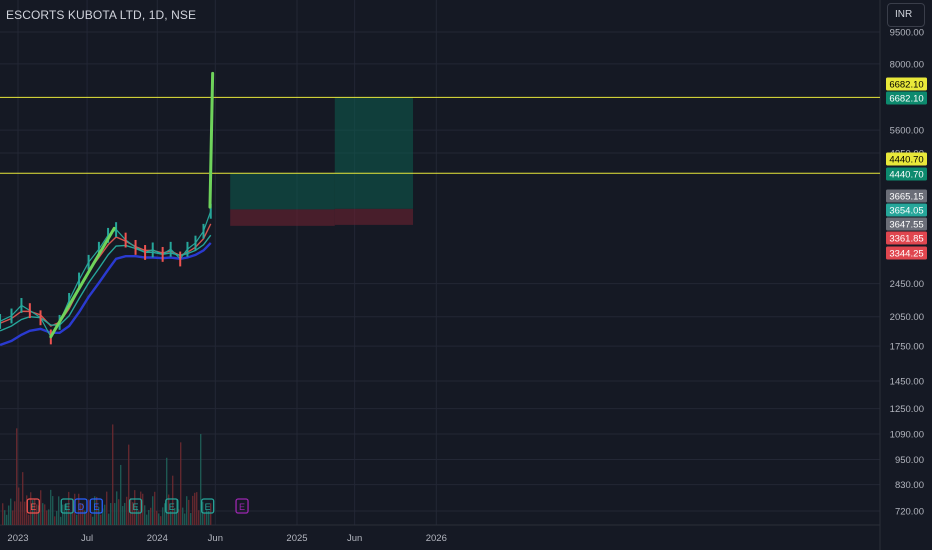  What do you see at coordinates (87, 538) in the screenshot?
I see `x-tick-label: Jul` at bounding box center [87, 538].